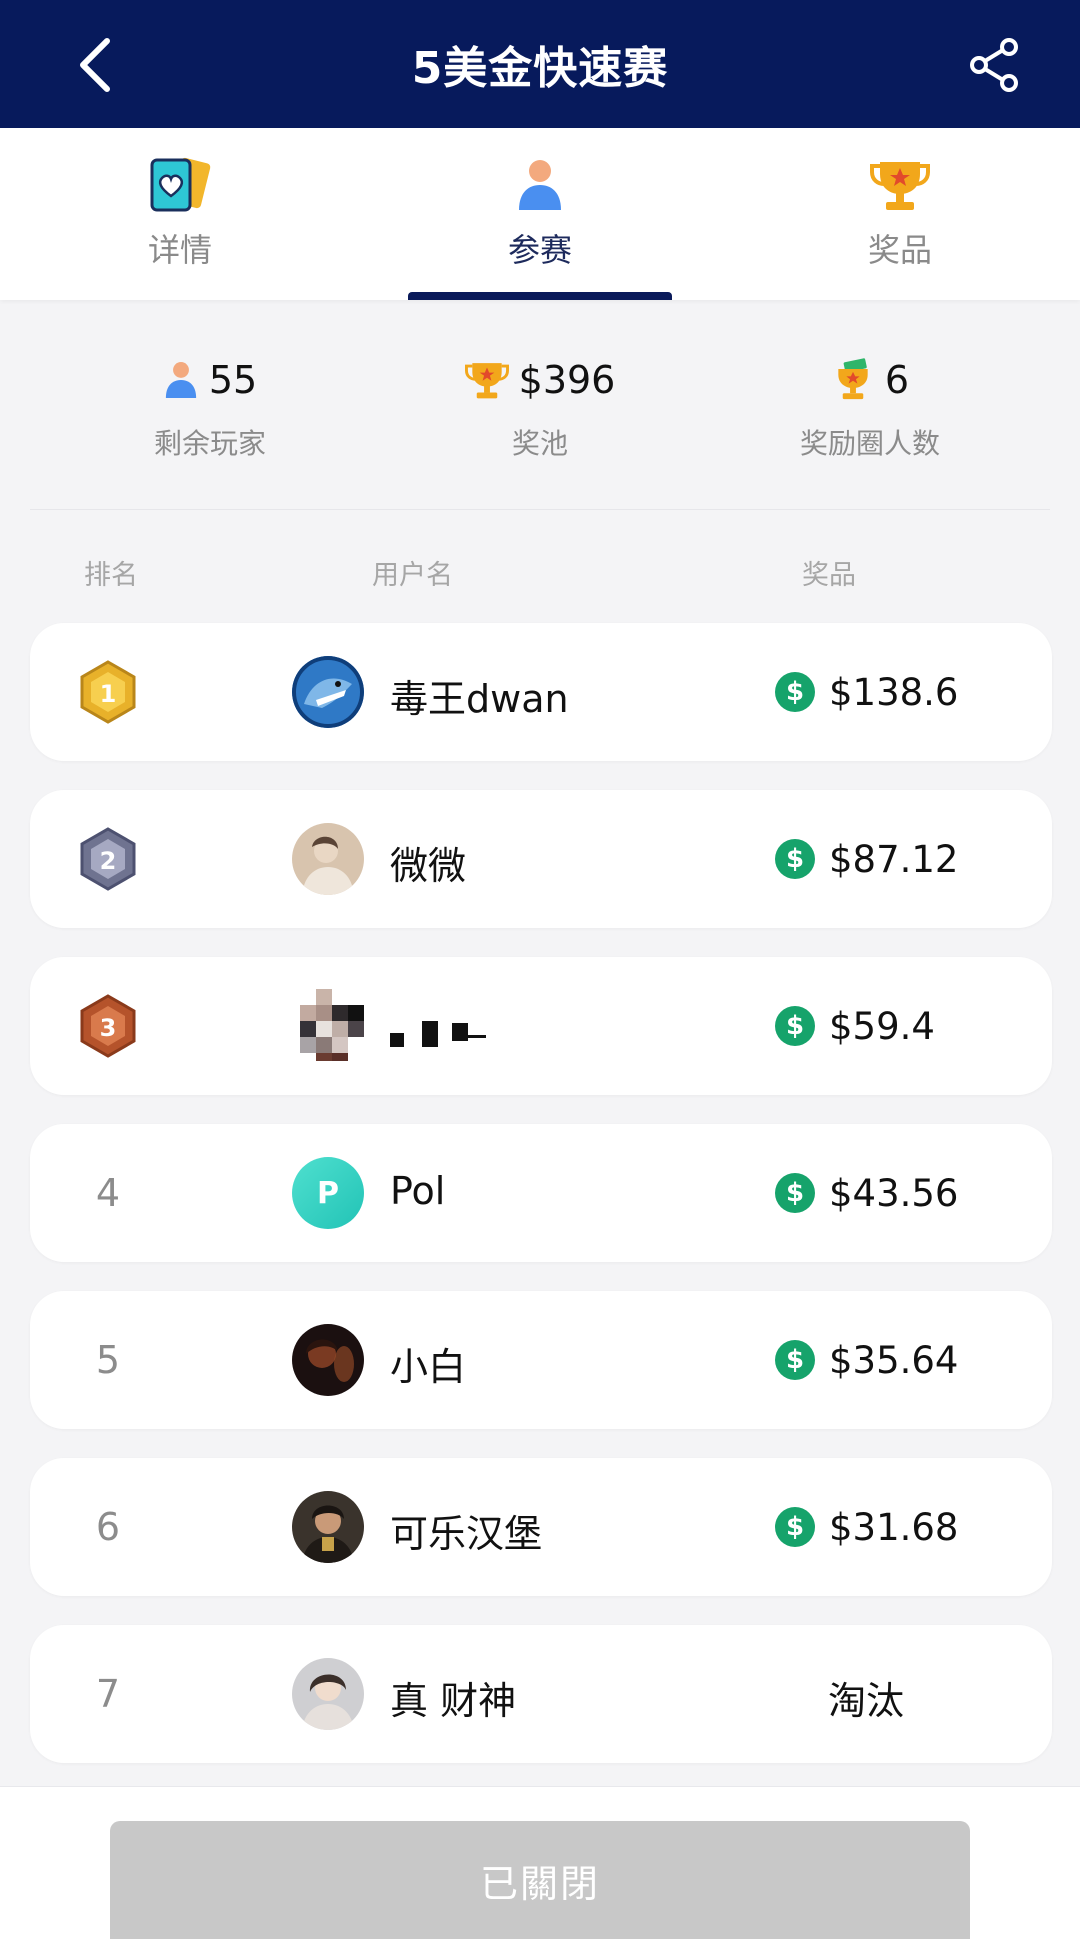  I want to click on username: 小白, so click(428, 1367).